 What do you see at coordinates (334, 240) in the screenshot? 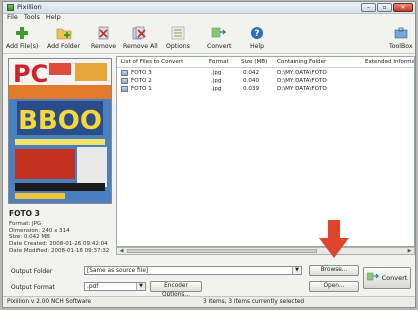
I see `annotation-arrow-icon` at bounding box center [334, 240].